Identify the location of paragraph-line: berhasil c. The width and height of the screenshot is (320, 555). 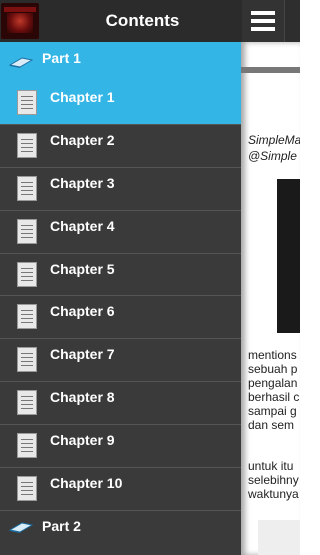
(274, 397).